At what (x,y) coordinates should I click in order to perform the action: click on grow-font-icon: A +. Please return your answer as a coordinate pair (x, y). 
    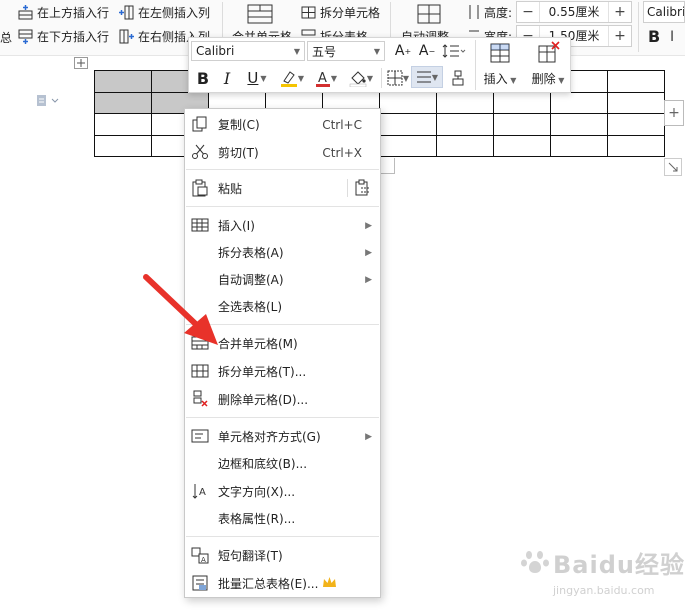
    Looking at the image, I should click on (403, 51).